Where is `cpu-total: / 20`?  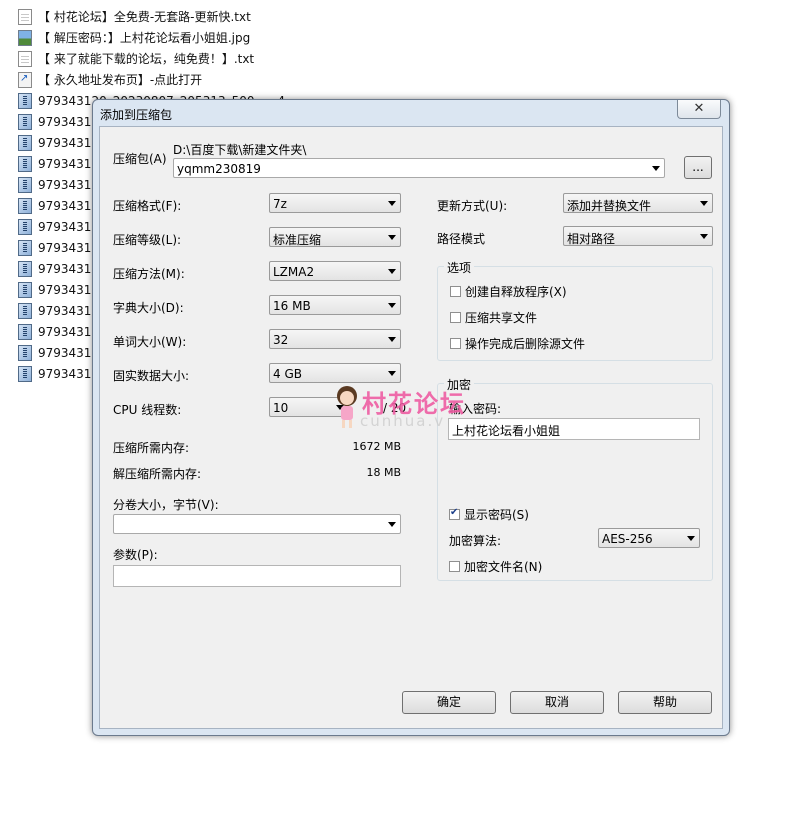 cpu-total: / 20 is located at coordinates (395, 408).